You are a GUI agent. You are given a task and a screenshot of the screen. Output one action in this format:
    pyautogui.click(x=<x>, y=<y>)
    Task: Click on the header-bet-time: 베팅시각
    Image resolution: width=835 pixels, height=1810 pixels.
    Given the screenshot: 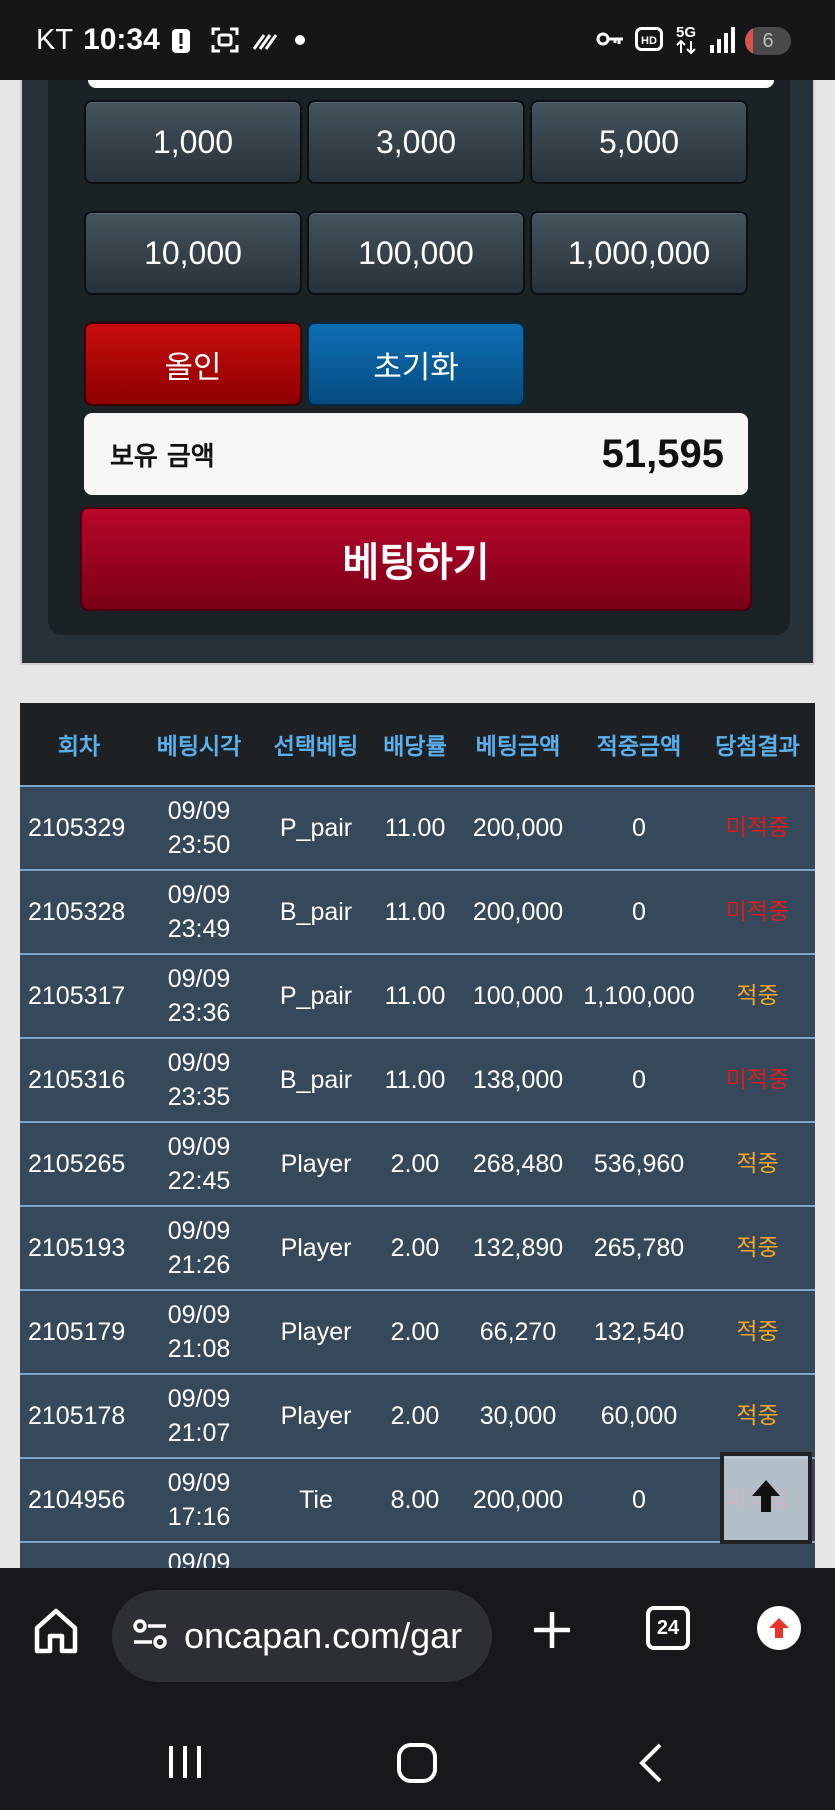 What is the action you would take?
    pyautogui.click(x=199, y=747)
    